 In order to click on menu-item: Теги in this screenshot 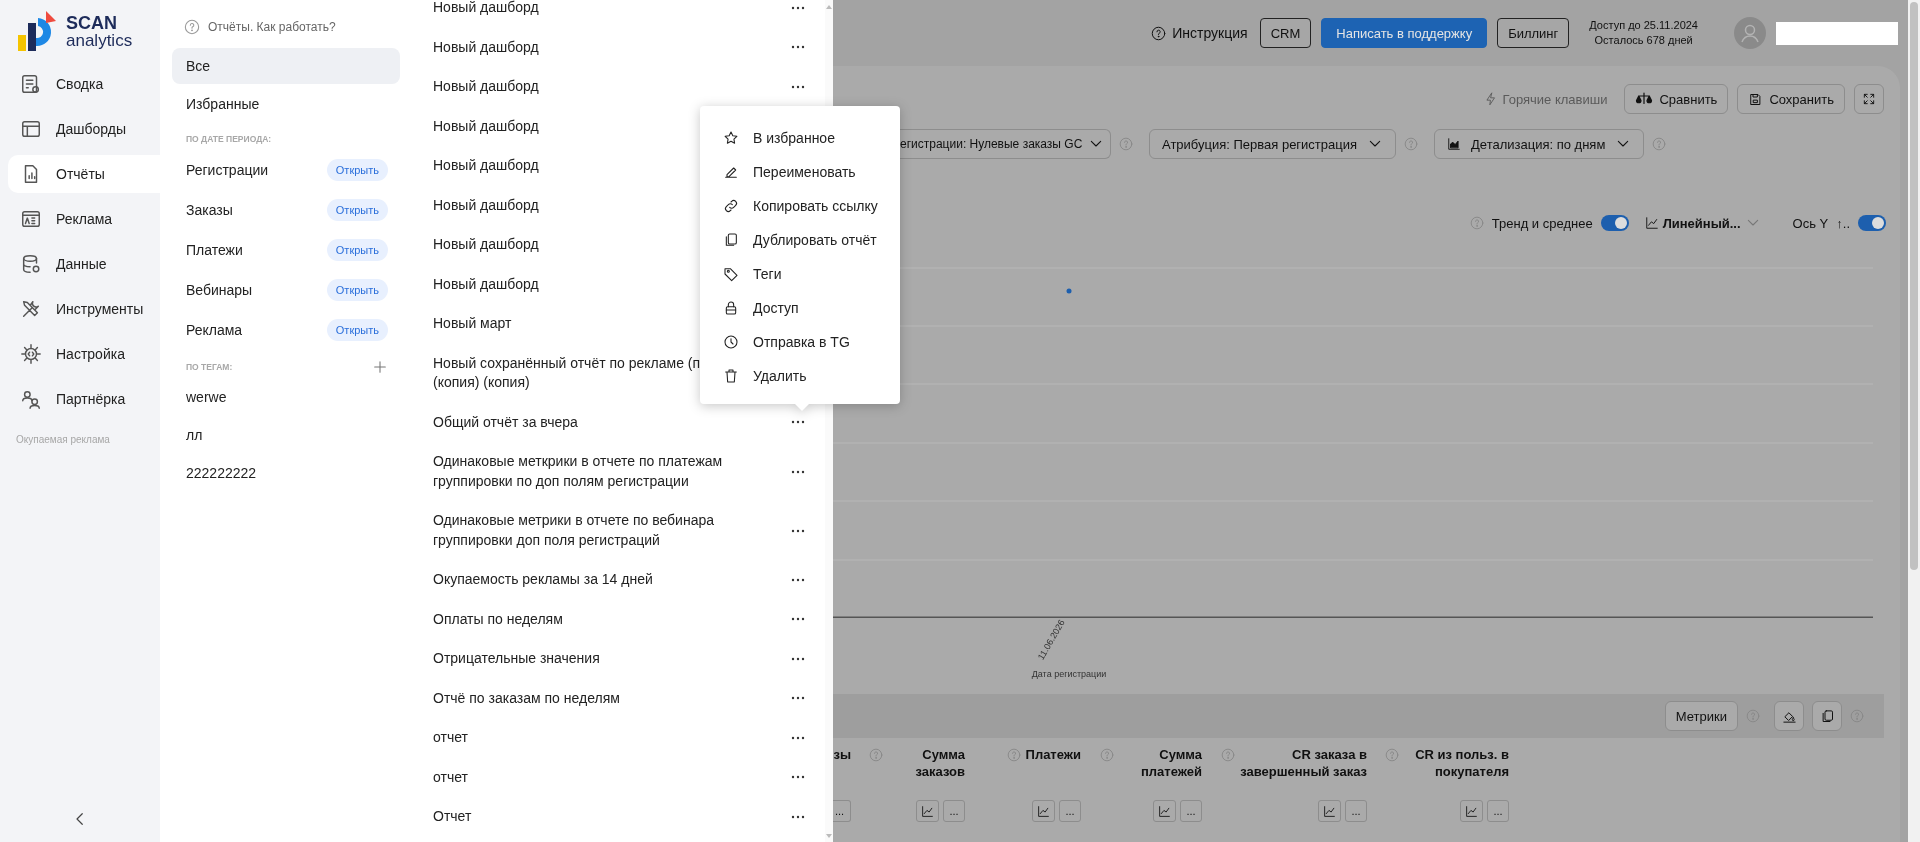, I will do `click(800, 274)`.